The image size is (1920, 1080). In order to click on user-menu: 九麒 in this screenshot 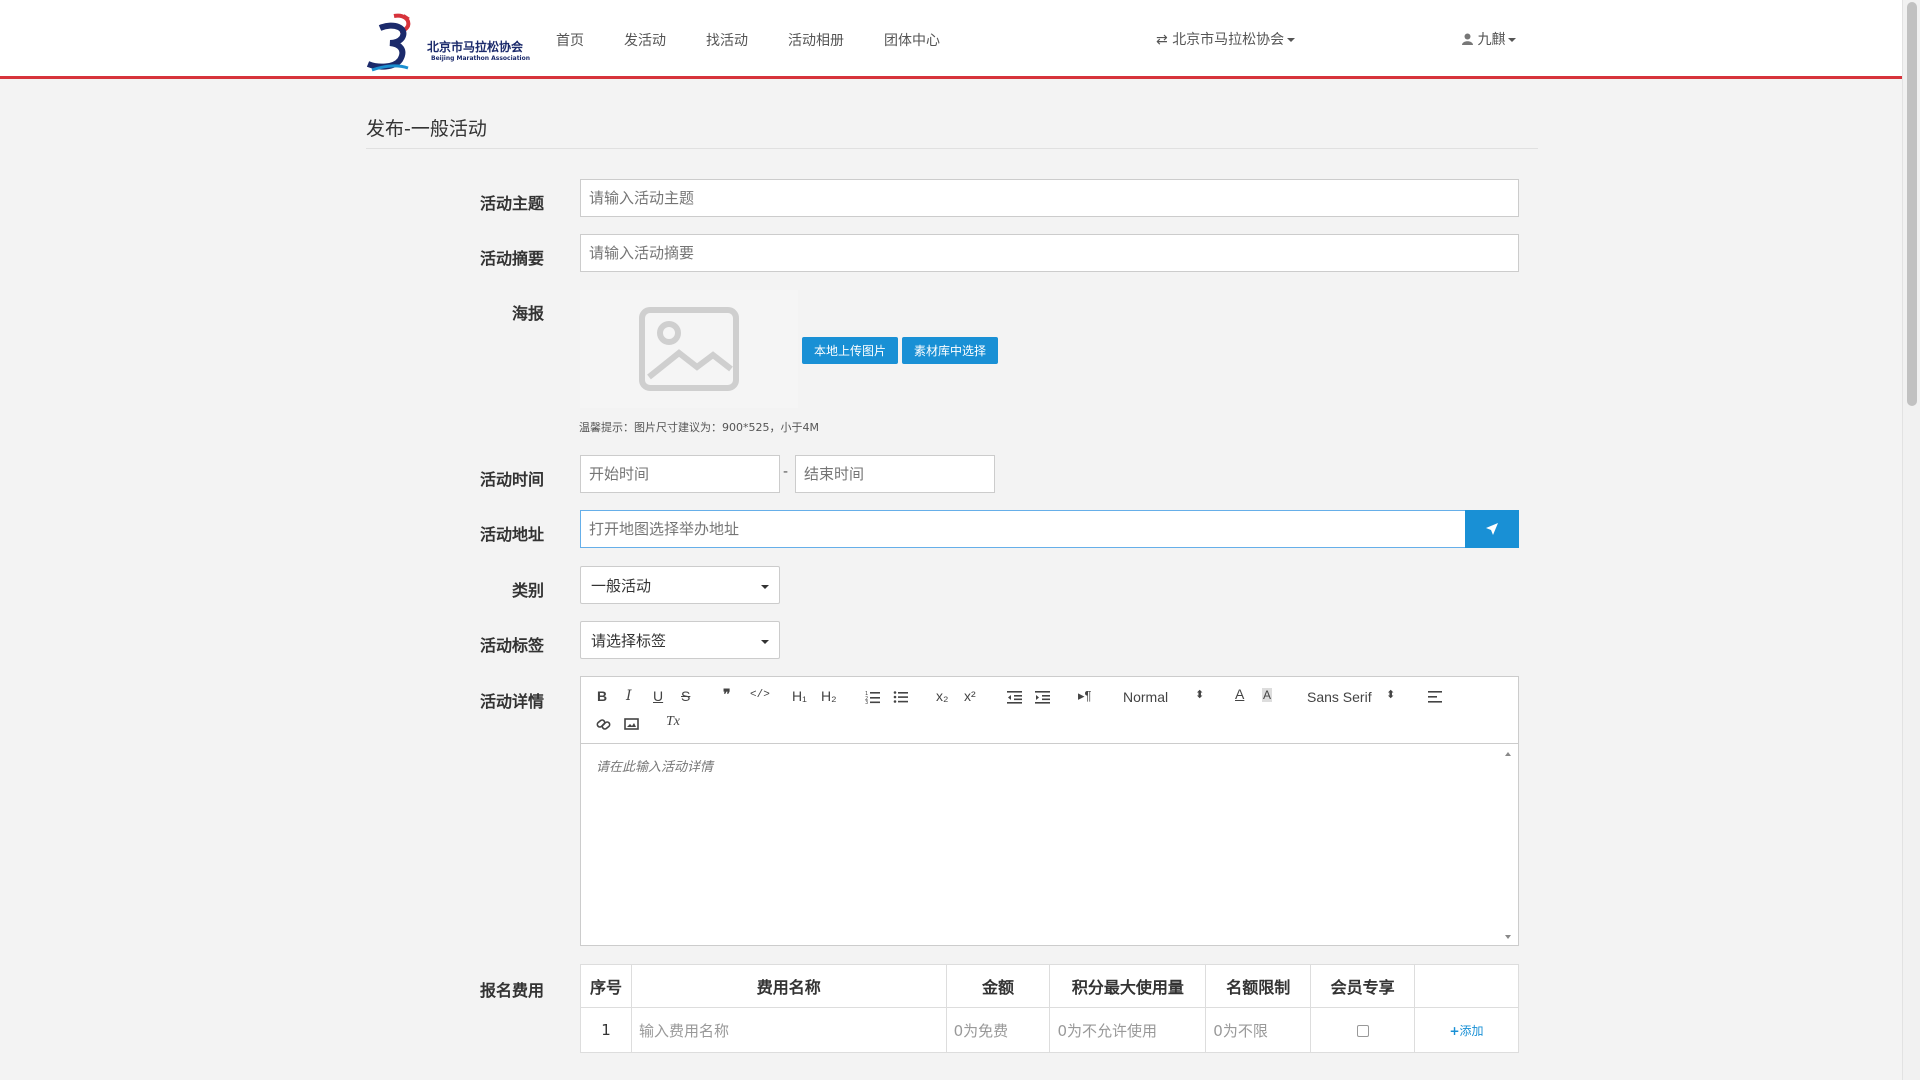, I will do `click(1489, 39)`.